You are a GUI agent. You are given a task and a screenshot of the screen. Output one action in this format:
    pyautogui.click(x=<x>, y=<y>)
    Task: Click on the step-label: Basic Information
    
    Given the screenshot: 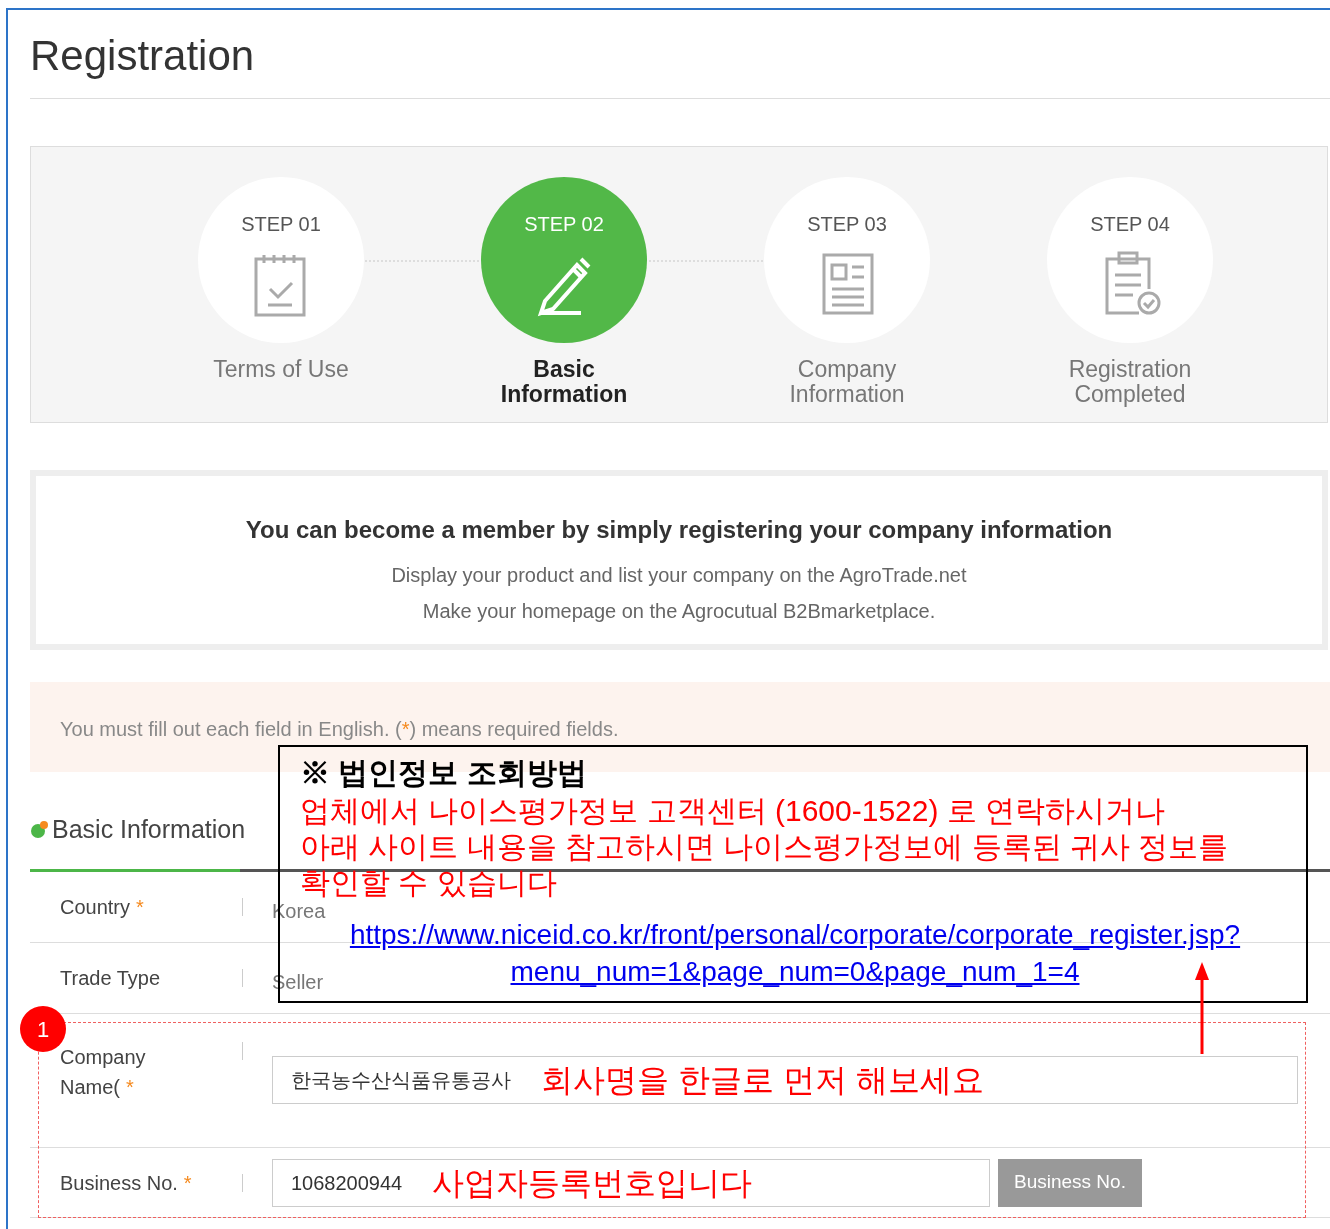 What is the action you would take?
    pyautogui.click(x=564, y=382)
    